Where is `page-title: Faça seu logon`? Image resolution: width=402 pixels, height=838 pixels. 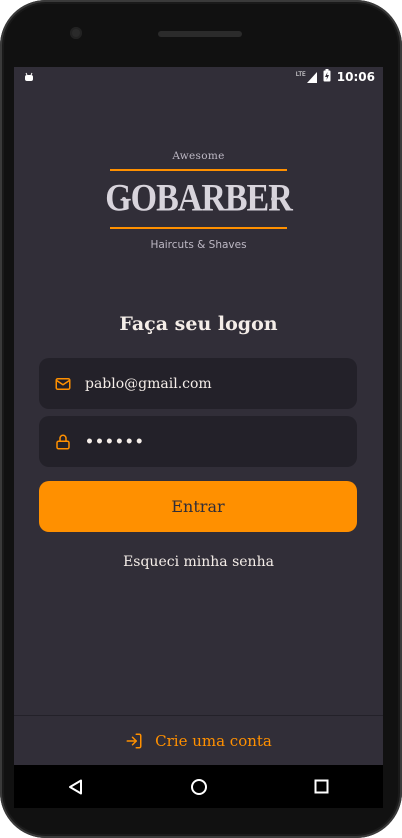 page-title: Faça seu logon is located at coordinates (198, 324).